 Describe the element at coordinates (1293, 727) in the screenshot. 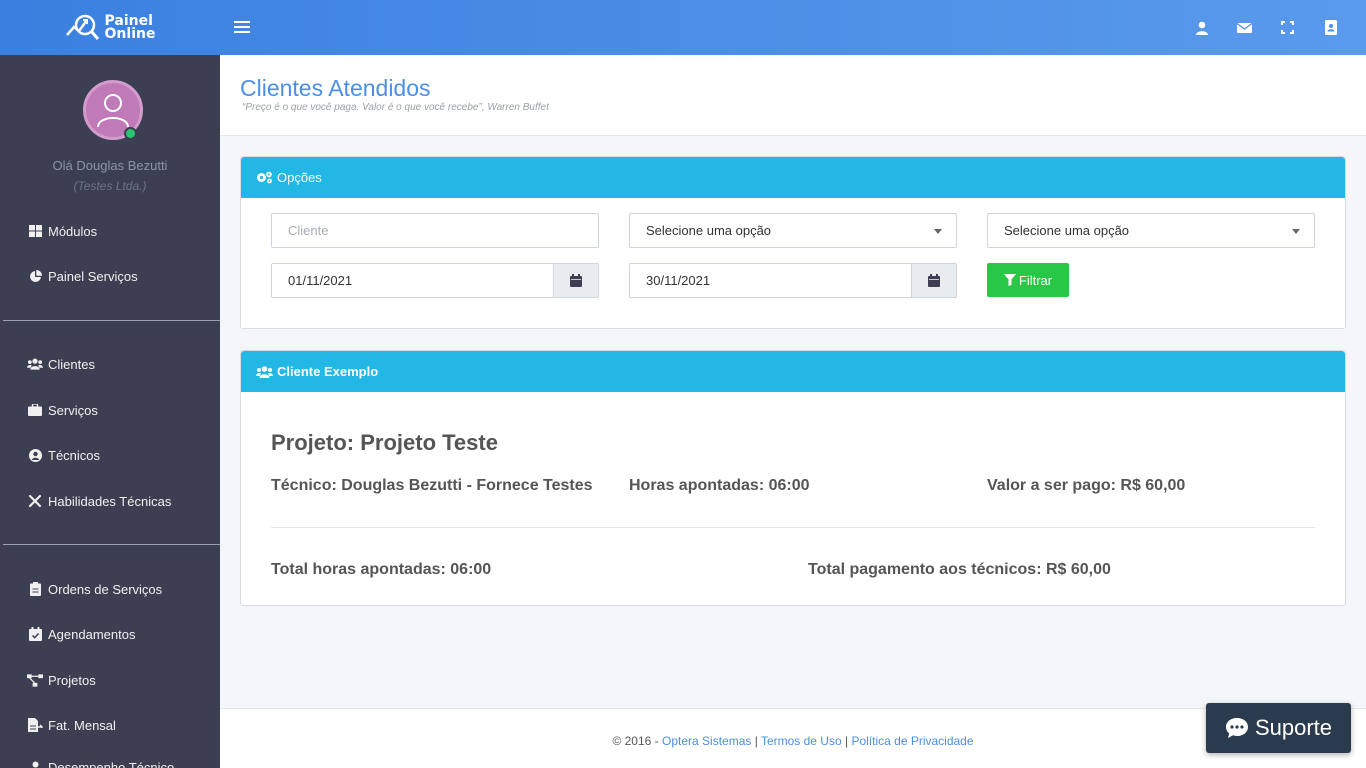

I see `support-button-label: Suporte` at that location.